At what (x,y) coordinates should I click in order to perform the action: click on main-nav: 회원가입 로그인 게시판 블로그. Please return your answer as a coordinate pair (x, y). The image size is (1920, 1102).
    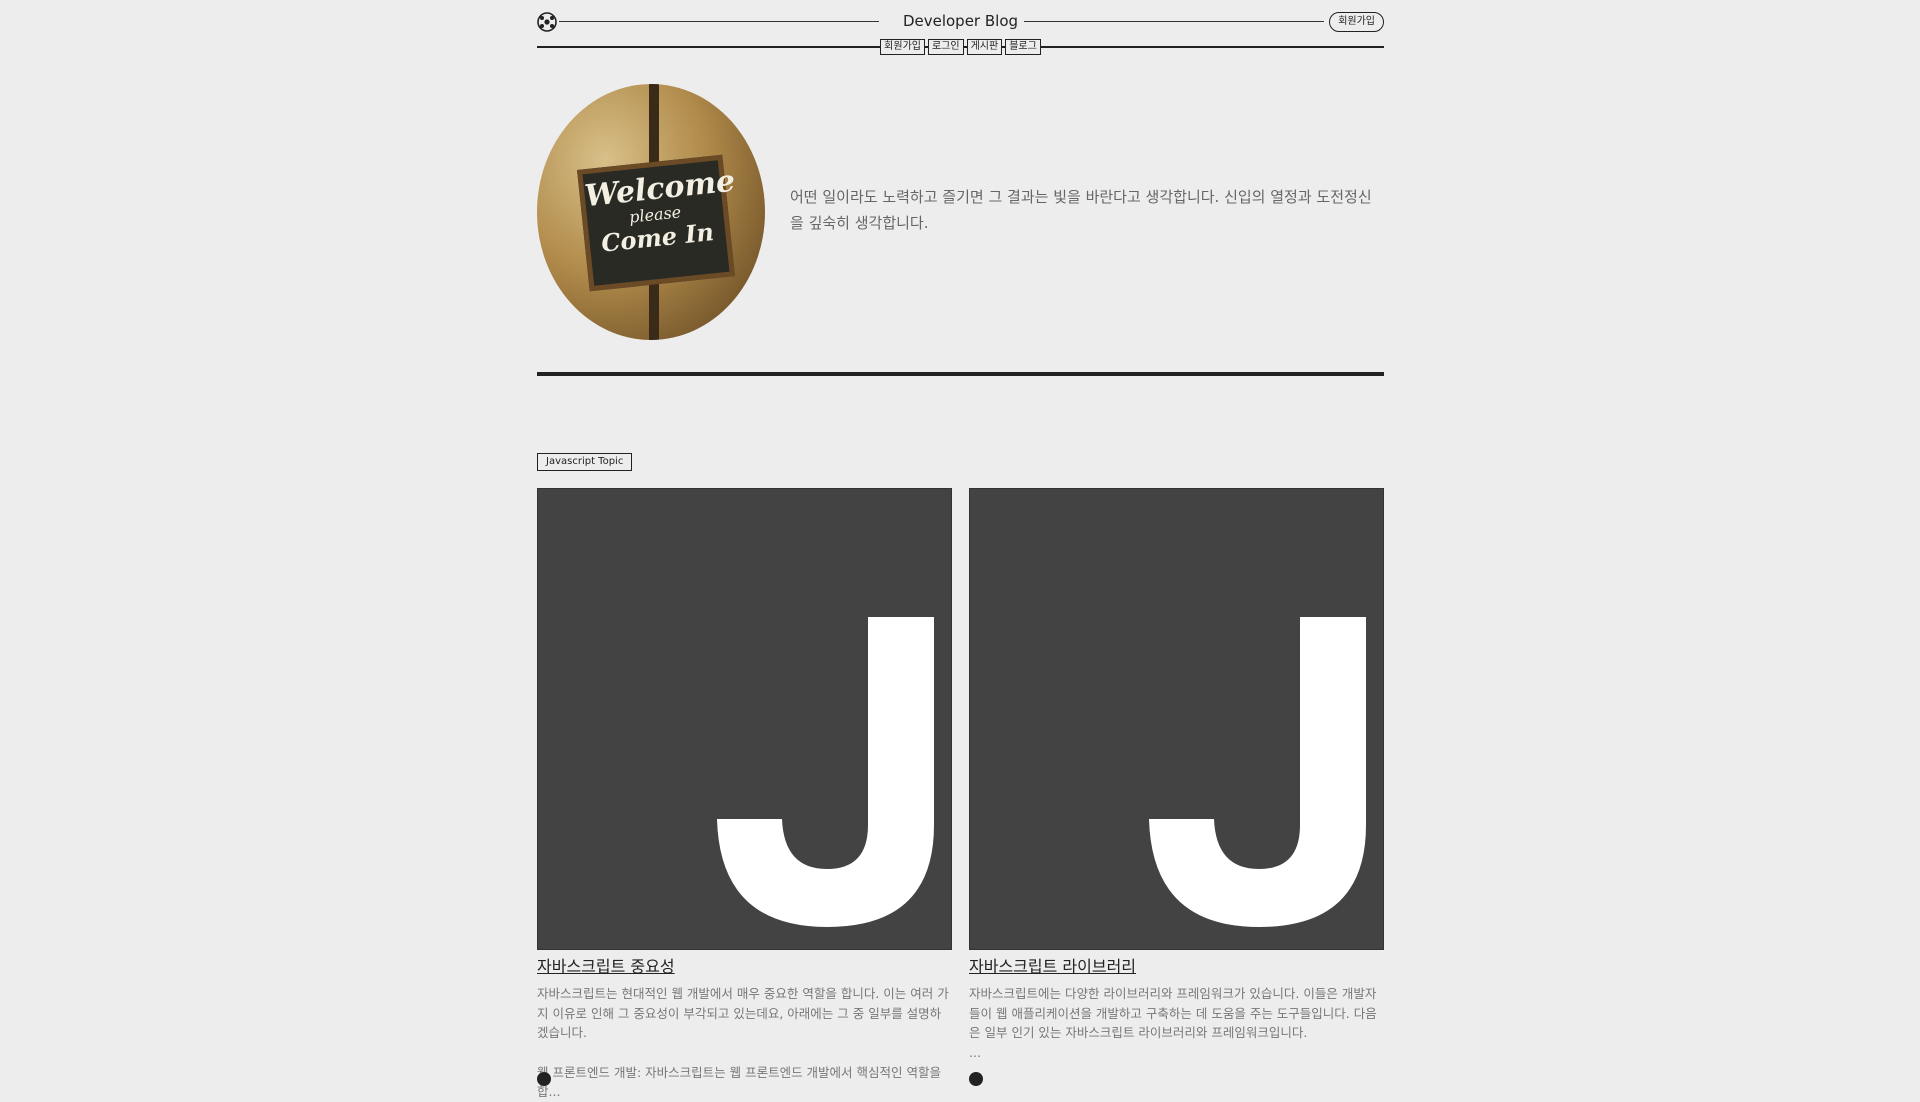
    Looking at the image, I should click on (960, 47).